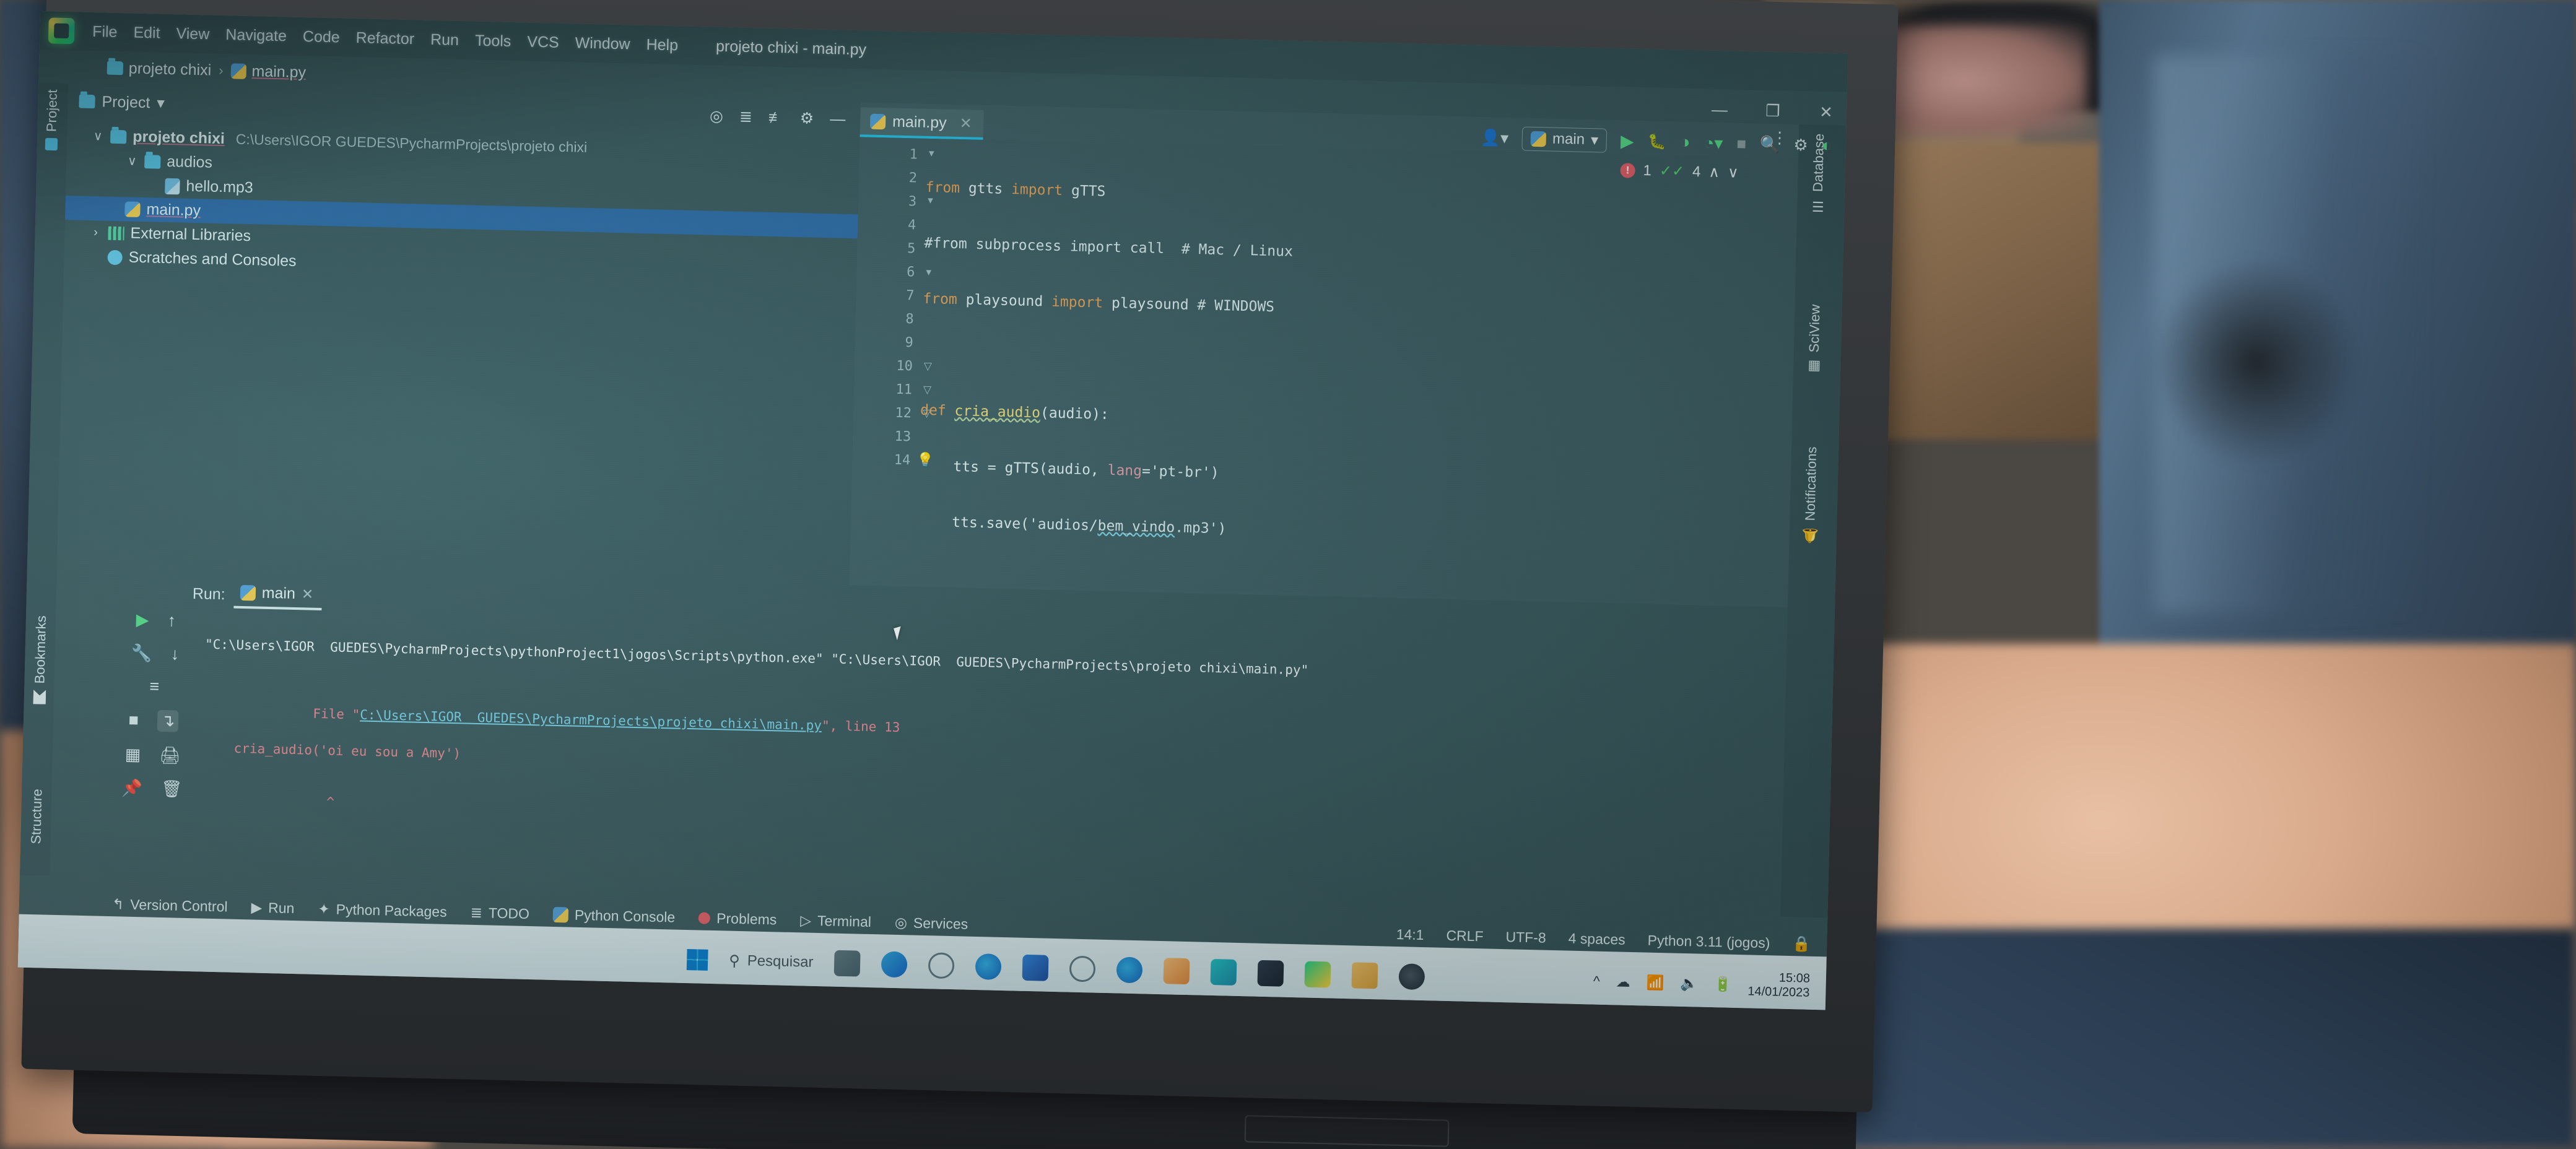 The image size is (2576, 1149). Describe the element at coordinates (1713, 143) in the screenshot. I see `profile-icon: ◔▾` at that location.